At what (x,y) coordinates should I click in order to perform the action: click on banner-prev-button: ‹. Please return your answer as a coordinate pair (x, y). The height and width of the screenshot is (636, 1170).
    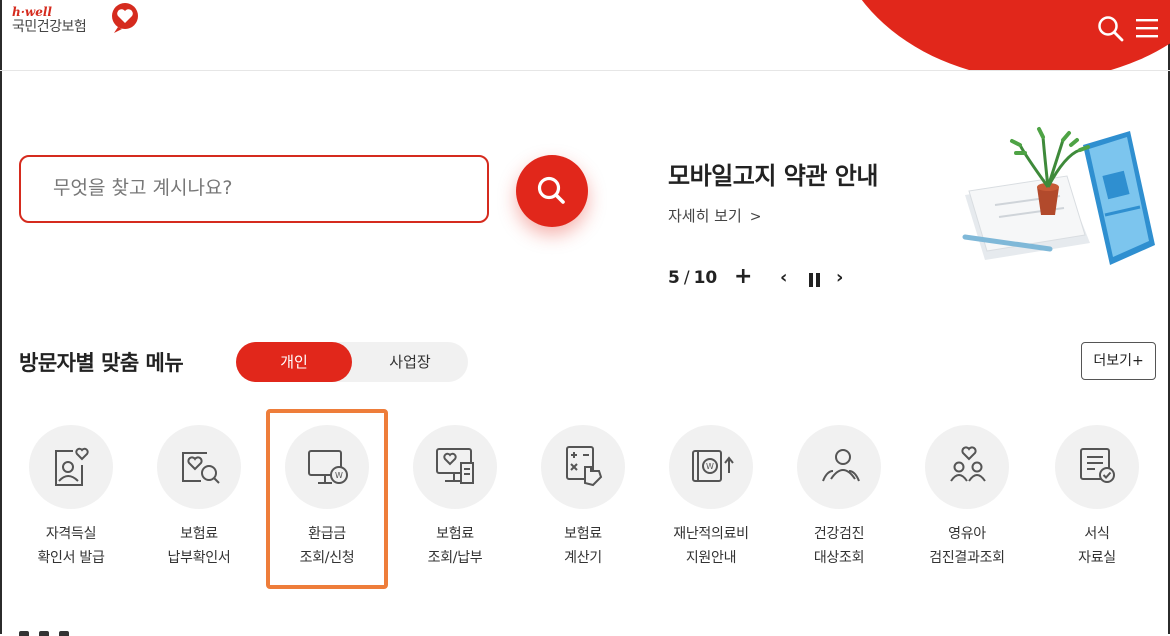
    Looking at the image, I should click on (783, 277).